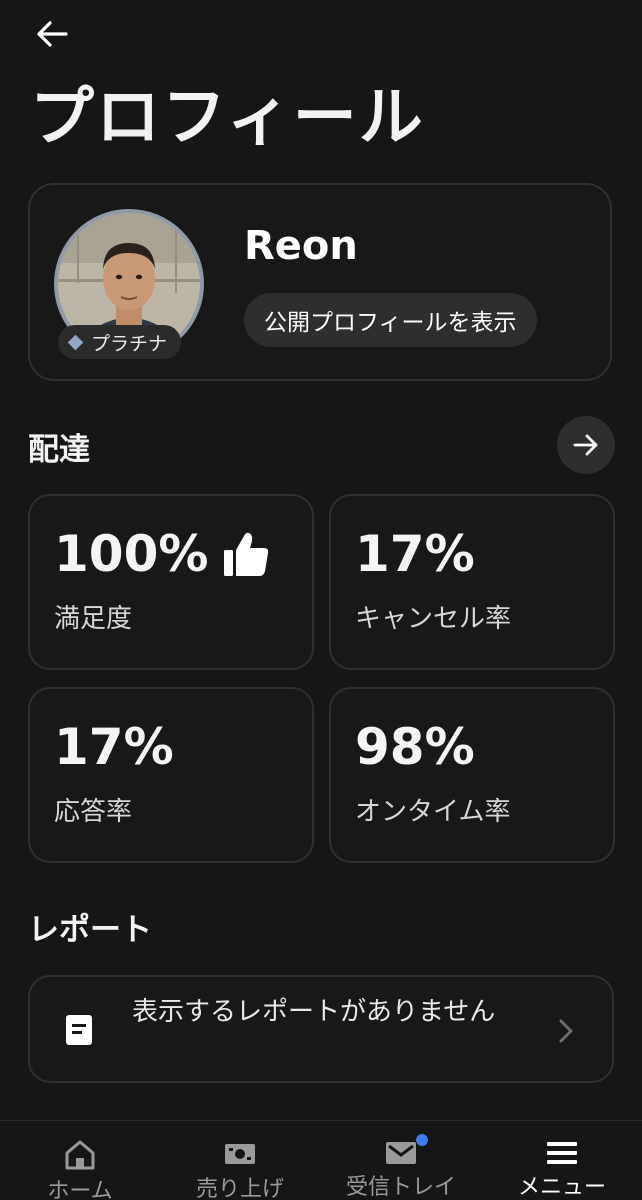 This screenshot has height=1200, width=642. What do you see at coordinates (227, 118) in the screenshot?
I see `page-title: プロフィール` at bounding box center [227, 118].